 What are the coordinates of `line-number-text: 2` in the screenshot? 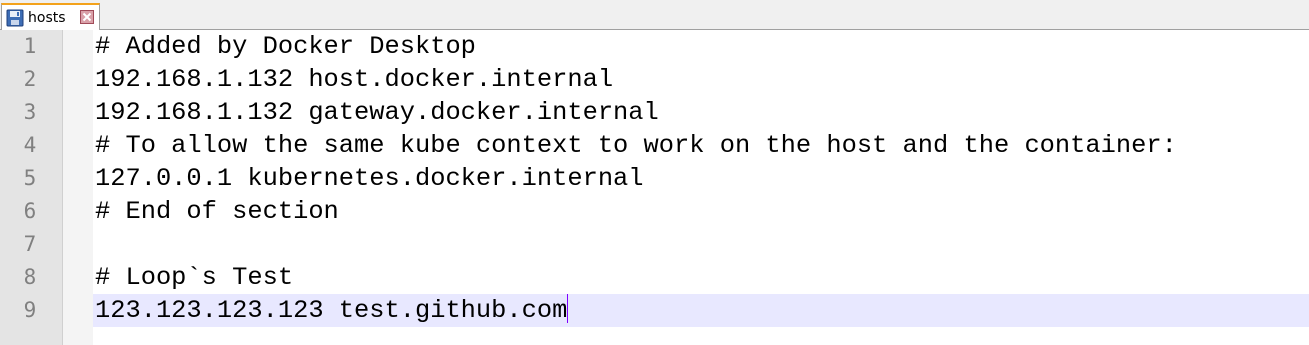 It's located at (30, 79).